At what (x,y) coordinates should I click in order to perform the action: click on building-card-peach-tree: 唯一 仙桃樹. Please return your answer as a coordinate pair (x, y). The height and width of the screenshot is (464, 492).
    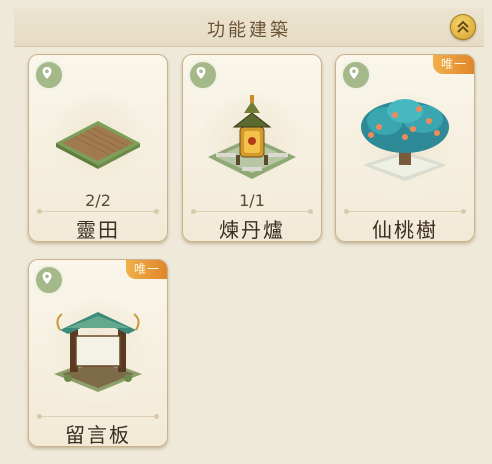
    Looking at the image, I should click on (405, 148).